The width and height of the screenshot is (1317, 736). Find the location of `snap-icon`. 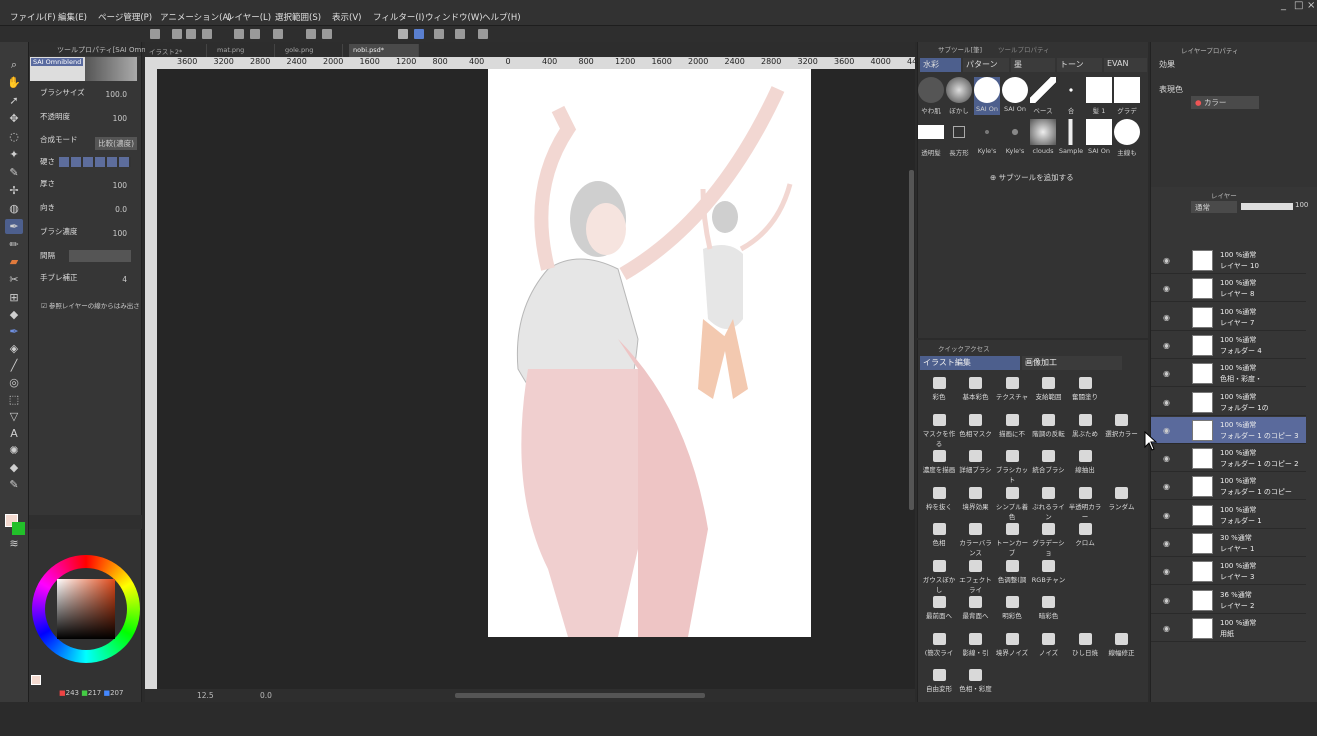

snap-icon is located at coordinates (403, 34).